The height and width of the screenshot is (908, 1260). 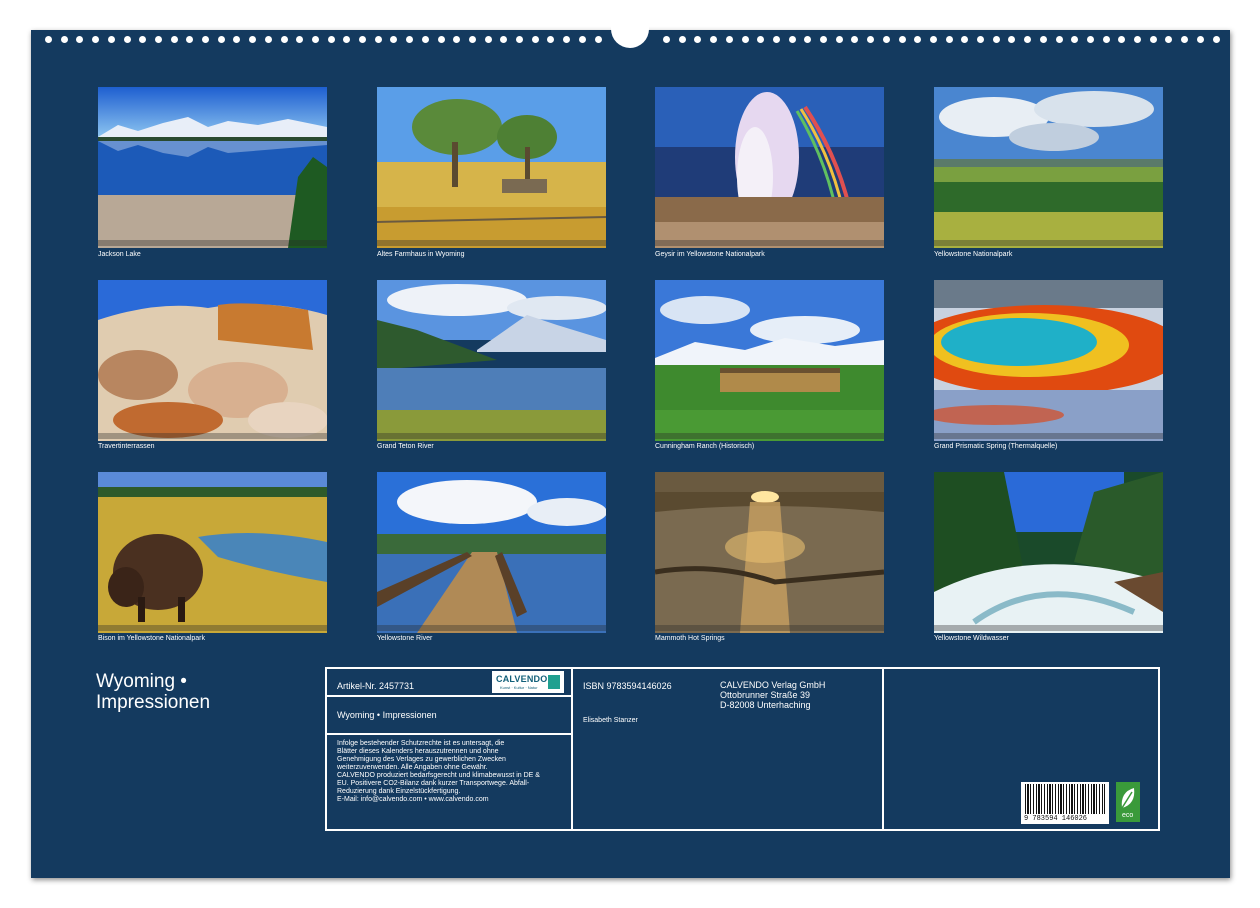 What do you see at coordinates (690, 638) in the screenshot?
I see `caption-11: Mammoth Hot Springs` at bounding box center [690, 638].